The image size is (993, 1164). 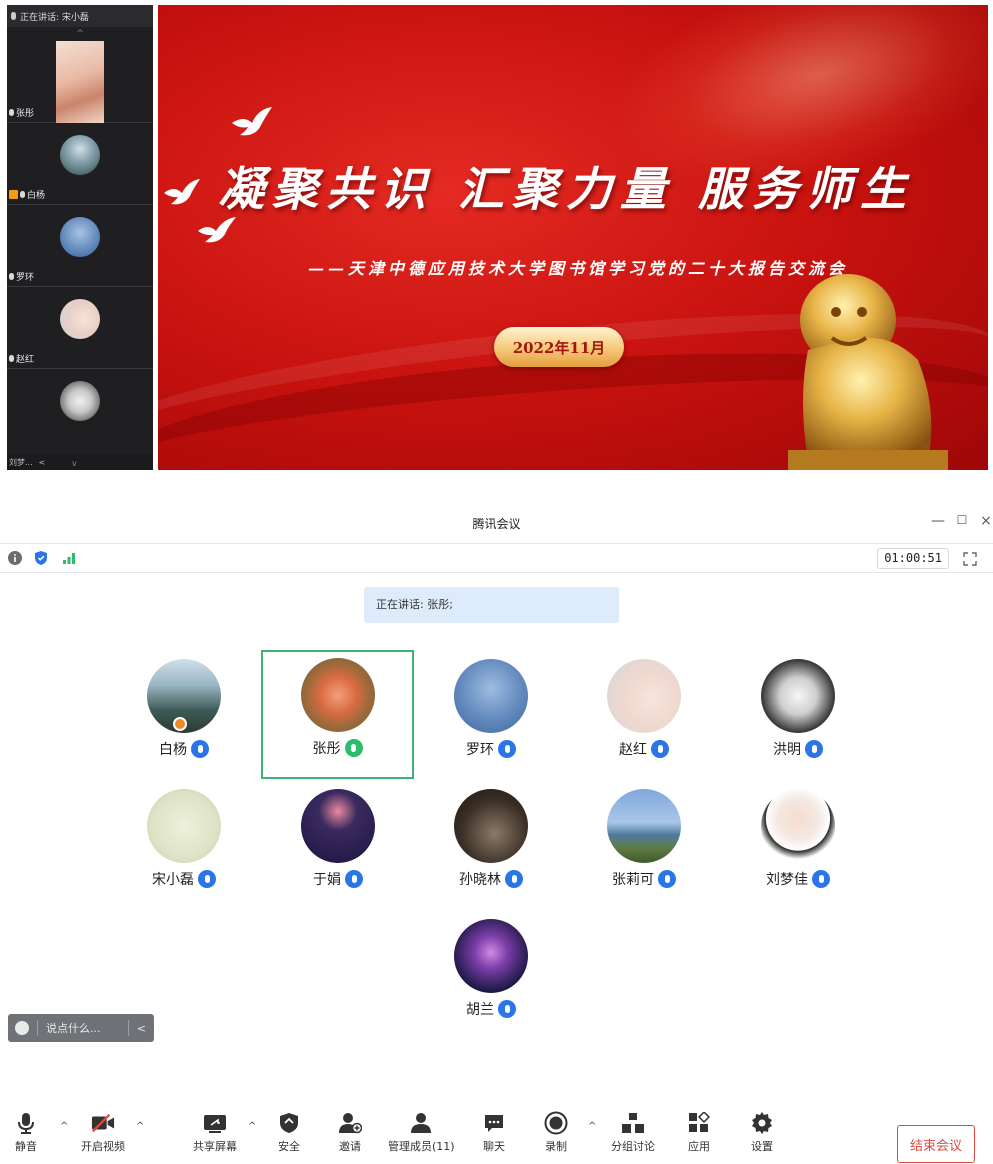 I want to click on chat-button: 聊天, so click(x=494, y=1132).